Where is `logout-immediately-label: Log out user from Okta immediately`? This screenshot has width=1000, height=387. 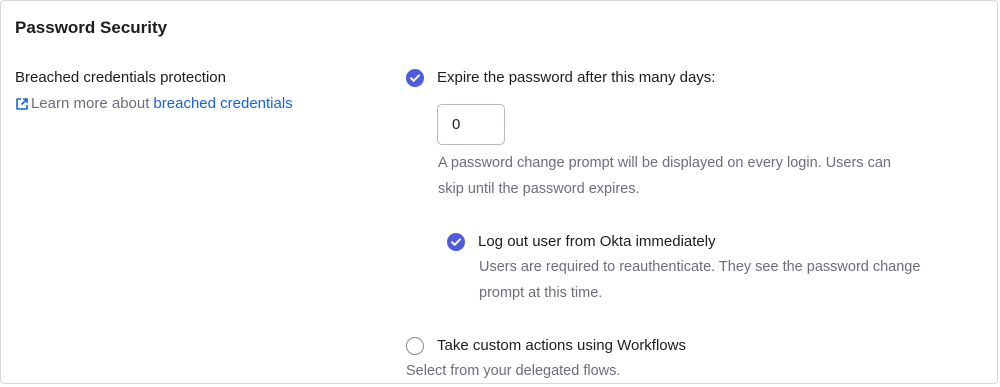 logout-immediately-label: Log out user from Okta immediately is located at coordinates (597, 241).